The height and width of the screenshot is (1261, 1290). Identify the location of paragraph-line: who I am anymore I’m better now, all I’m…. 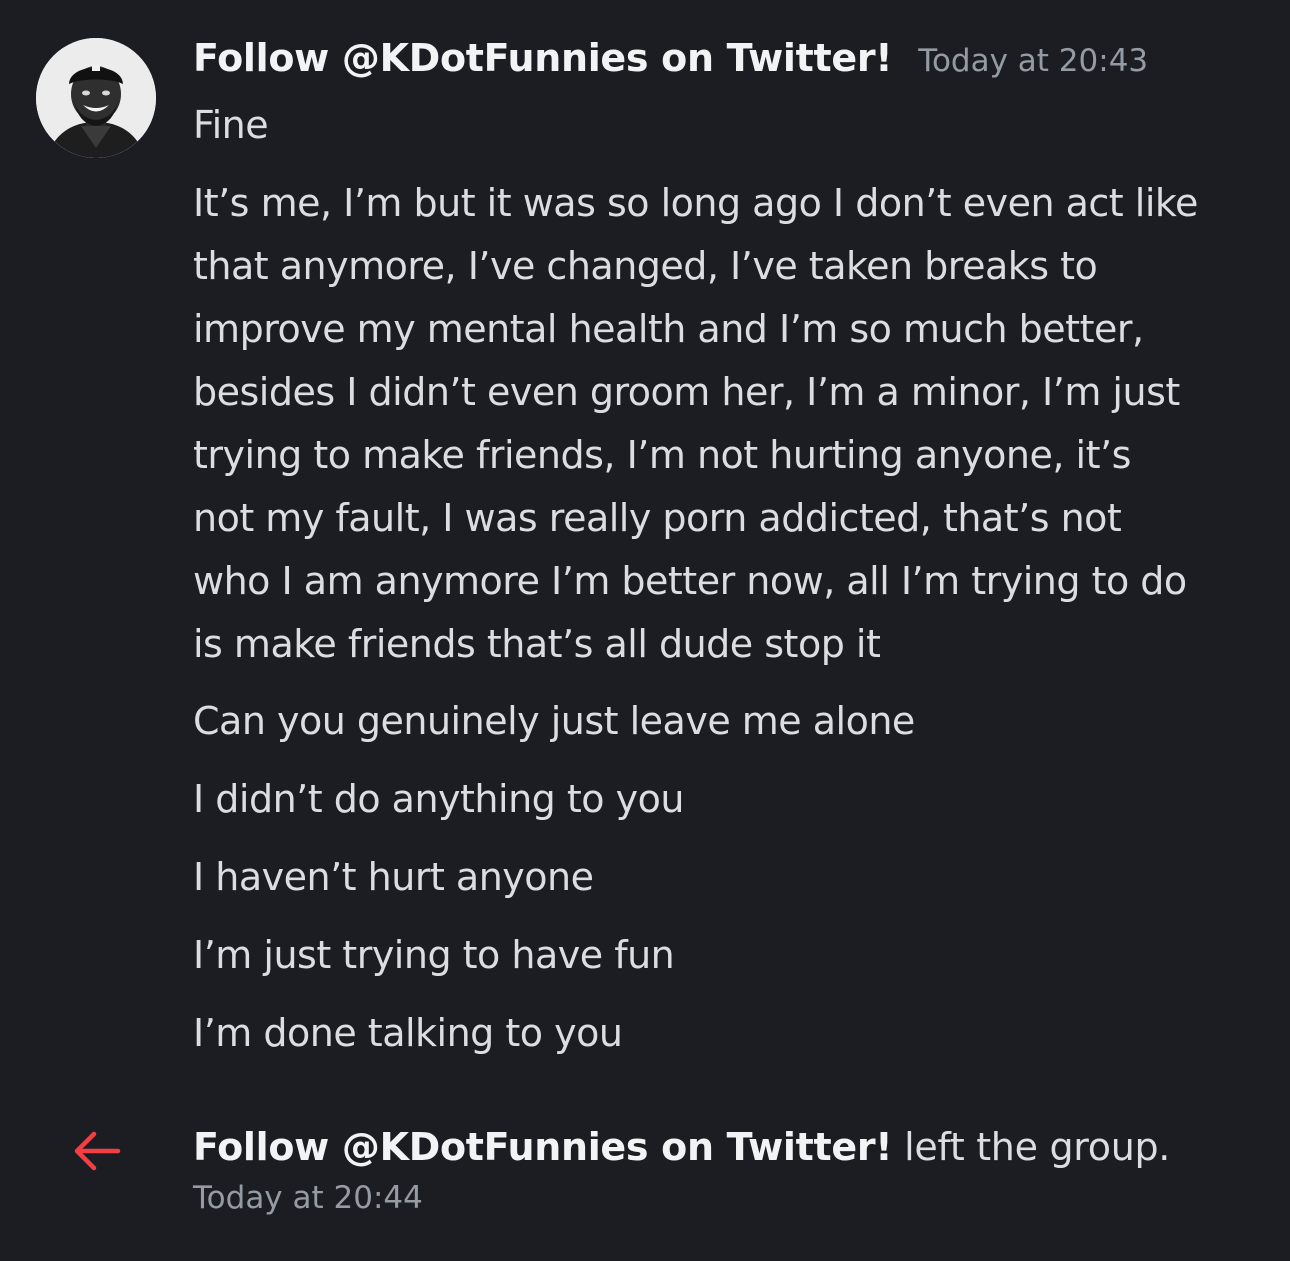
(690, 581).